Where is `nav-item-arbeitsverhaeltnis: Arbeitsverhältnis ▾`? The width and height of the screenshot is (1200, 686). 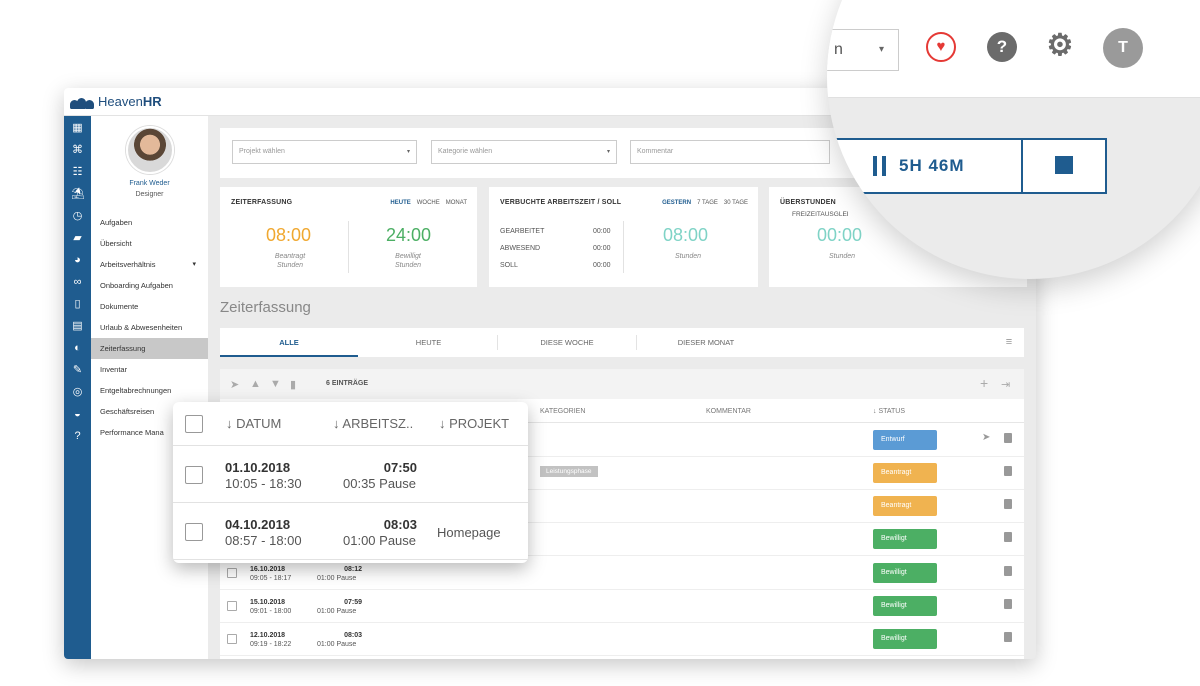 nav-item-arbeitsverhaeltnis: Arbeitsverhältnis ▾ is located at coordinates (149, 264).